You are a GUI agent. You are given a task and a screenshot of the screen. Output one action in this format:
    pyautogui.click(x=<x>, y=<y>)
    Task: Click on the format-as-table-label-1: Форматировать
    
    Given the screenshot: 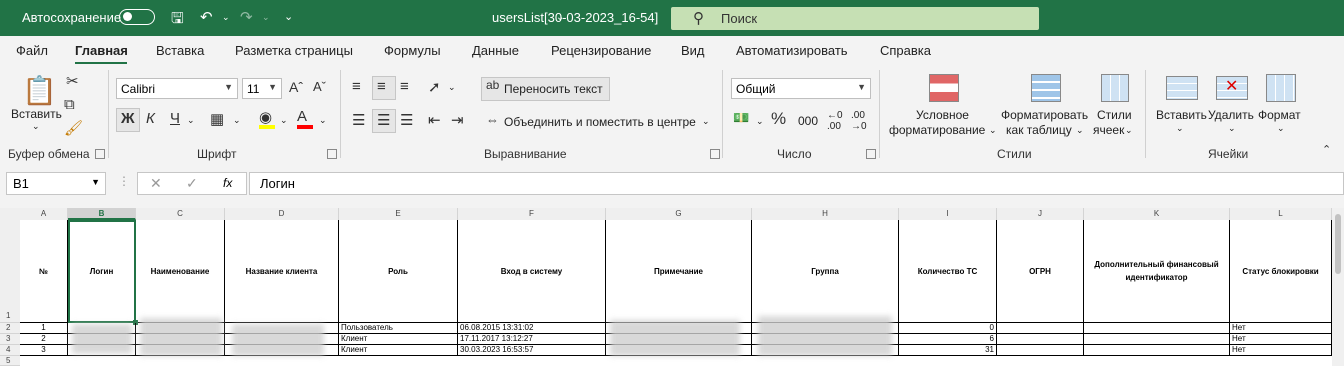 What is the action you would take?
    pyautogui.click(x=1044, y=115)
    